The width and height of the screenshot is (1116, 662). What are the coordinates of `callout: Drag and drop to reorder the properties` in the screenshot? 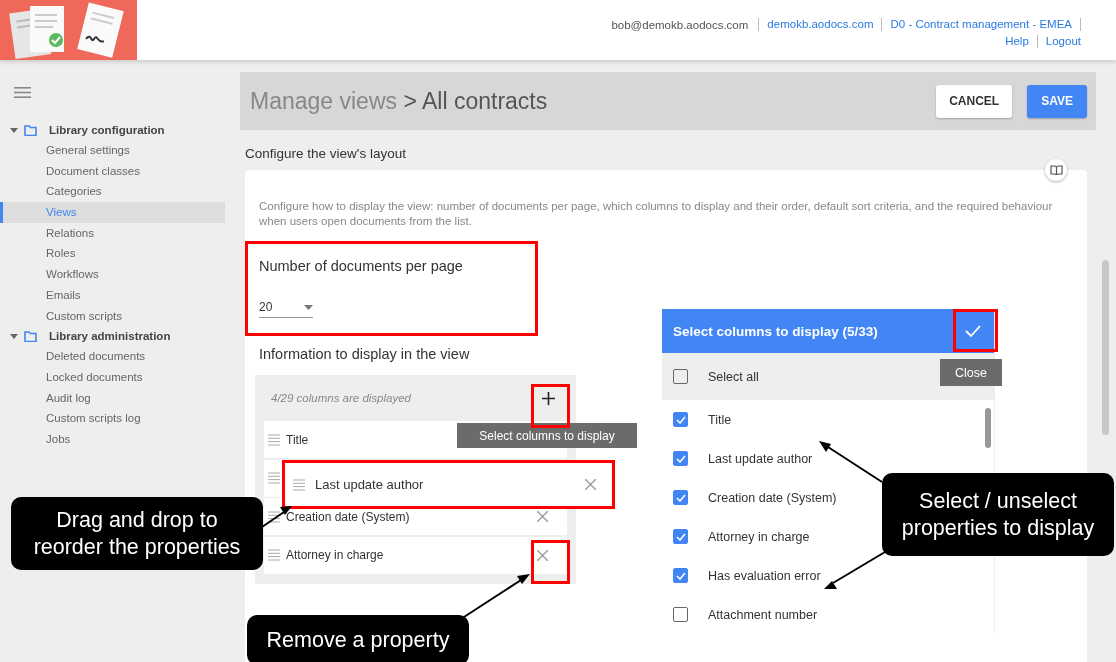 It's located at (137, 533).